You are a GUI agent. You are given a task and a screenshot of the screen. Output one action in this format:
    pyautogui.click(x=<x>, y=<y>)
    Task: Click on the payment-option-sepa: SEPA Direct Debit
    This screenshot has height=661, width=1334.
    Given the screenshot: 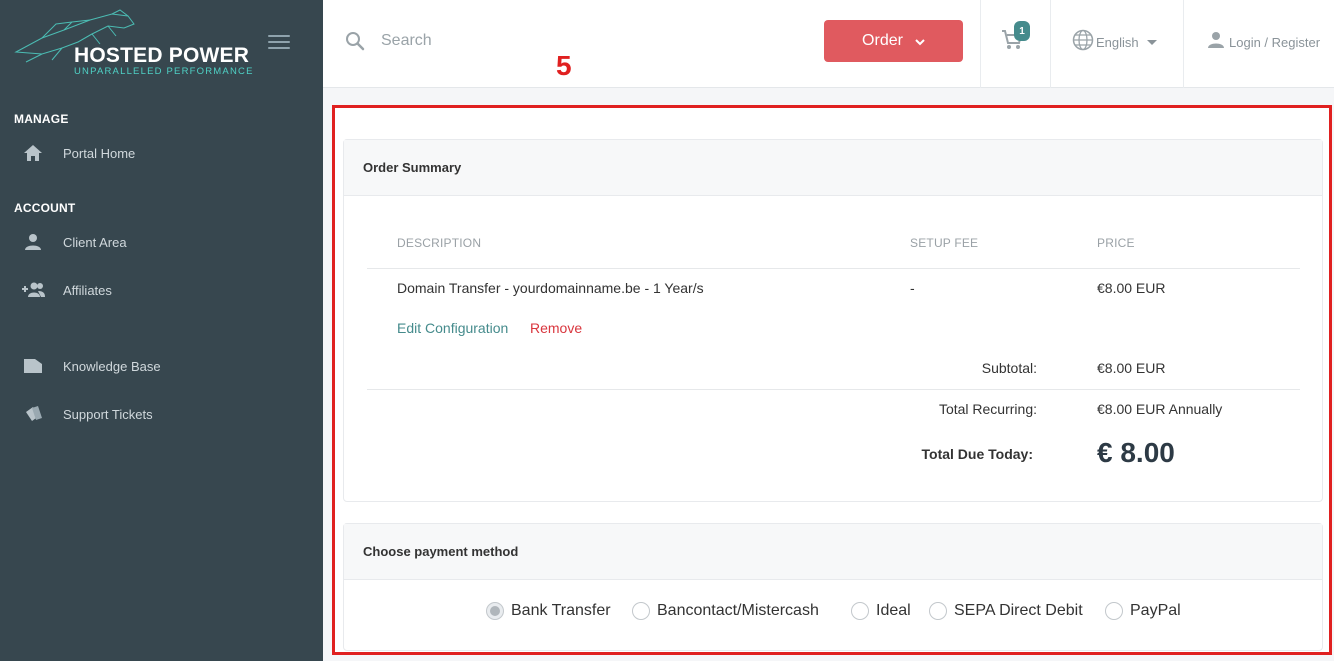 What is the action you would take?
    pyautogui.click(x=1006, y=611)
    